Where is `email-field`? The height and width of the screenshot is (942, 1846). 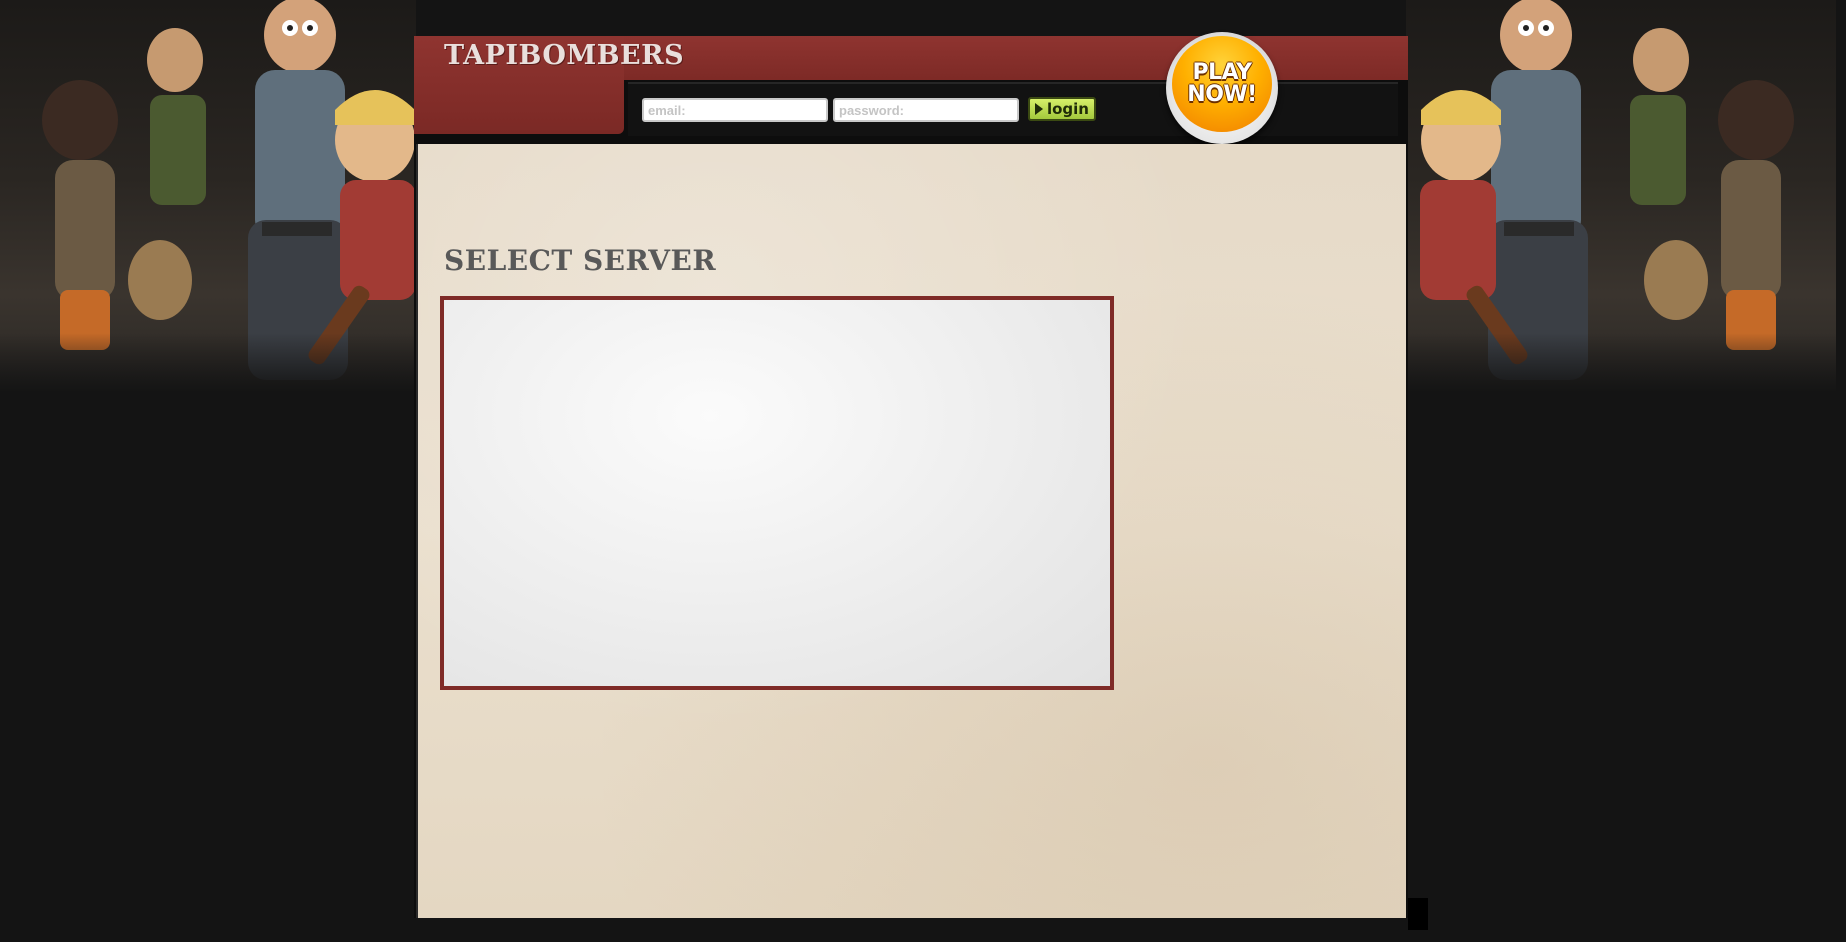
email-field is located at coordinates (735, 110).